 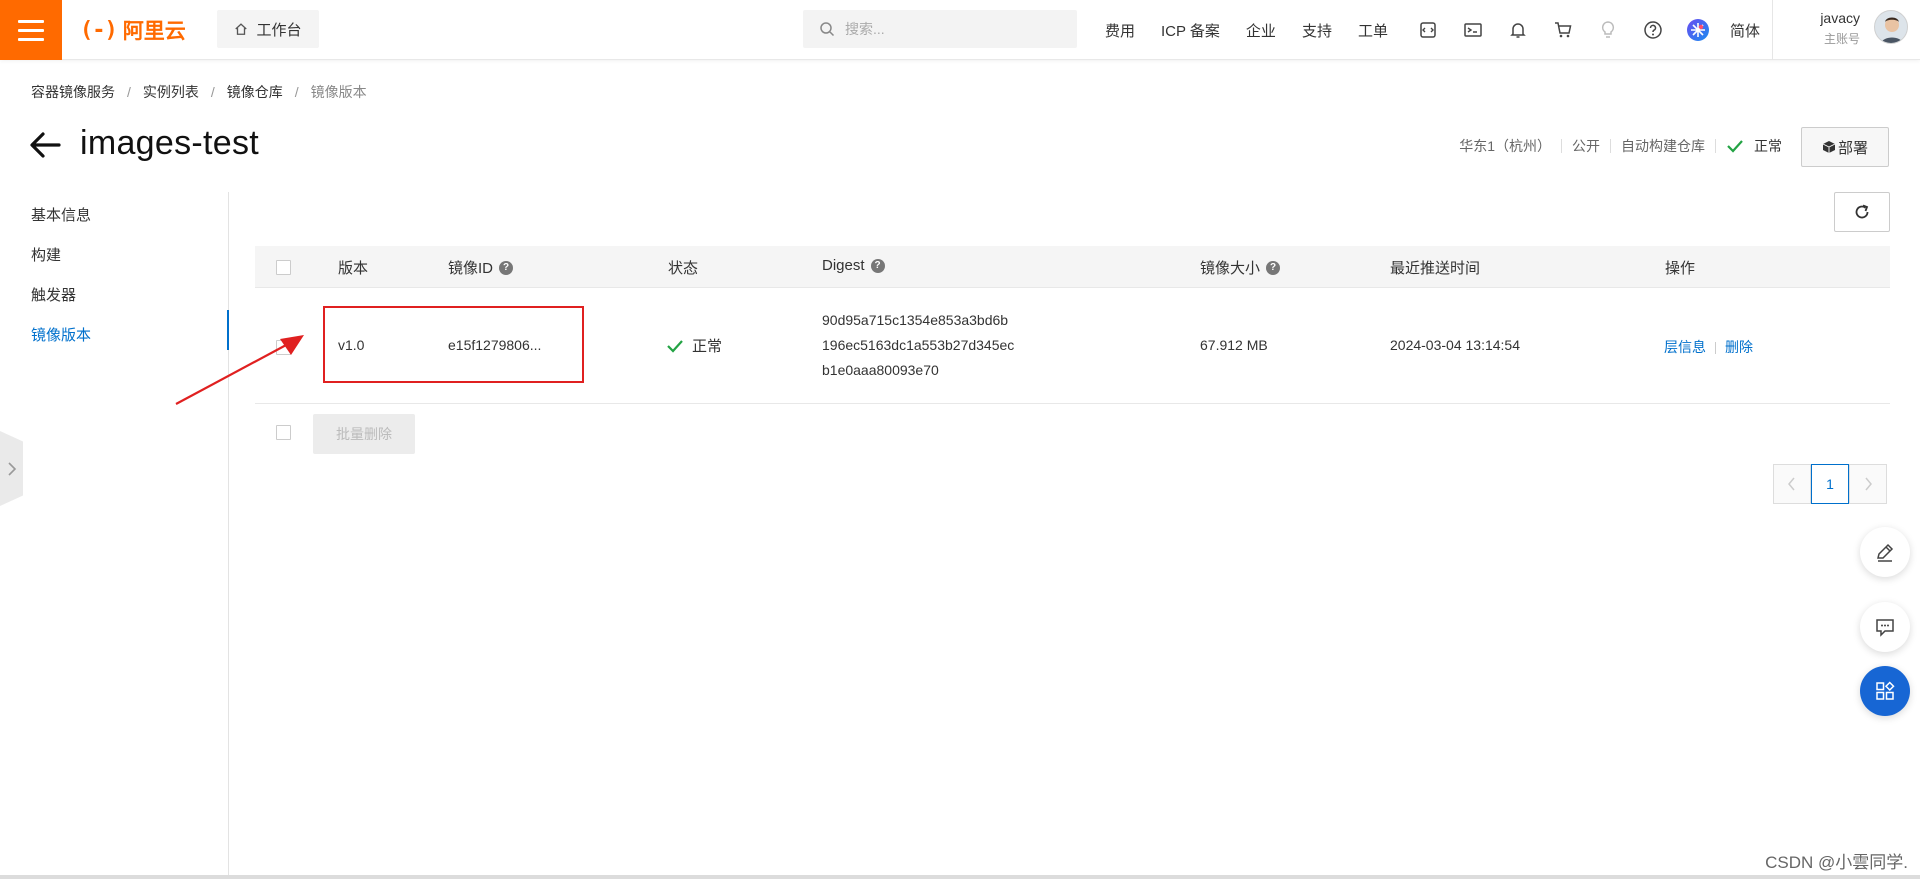 I want to click on workbench-button: 工作台, so click(x=268, y=29).